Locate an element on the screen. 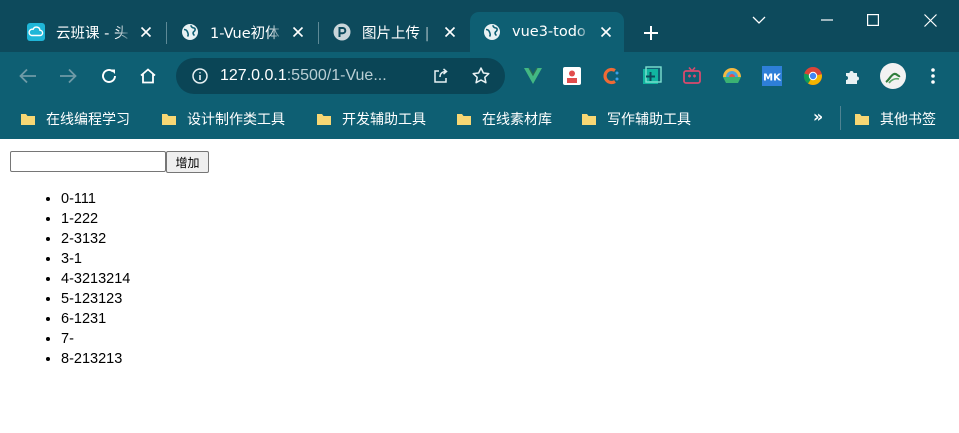 This screenshot has height=433, width=959. home-icon is located at coordinates (148, 76).